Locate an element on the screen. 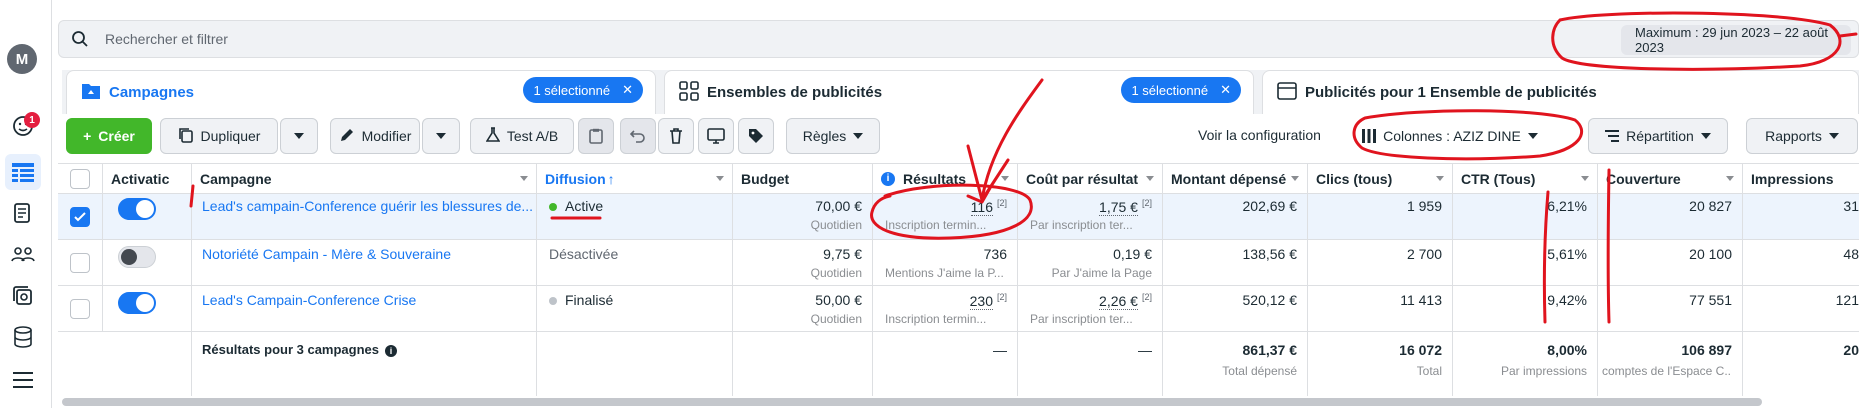 This screenshot has height=408, width=1859. duplicate-dropdown is located at coordinates (299, 136).